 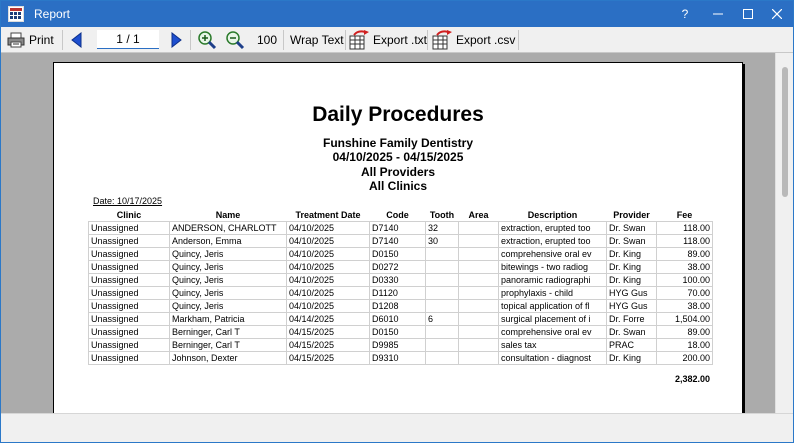 I want to click on table-cell: 100.00, so click(x=684, y=279).